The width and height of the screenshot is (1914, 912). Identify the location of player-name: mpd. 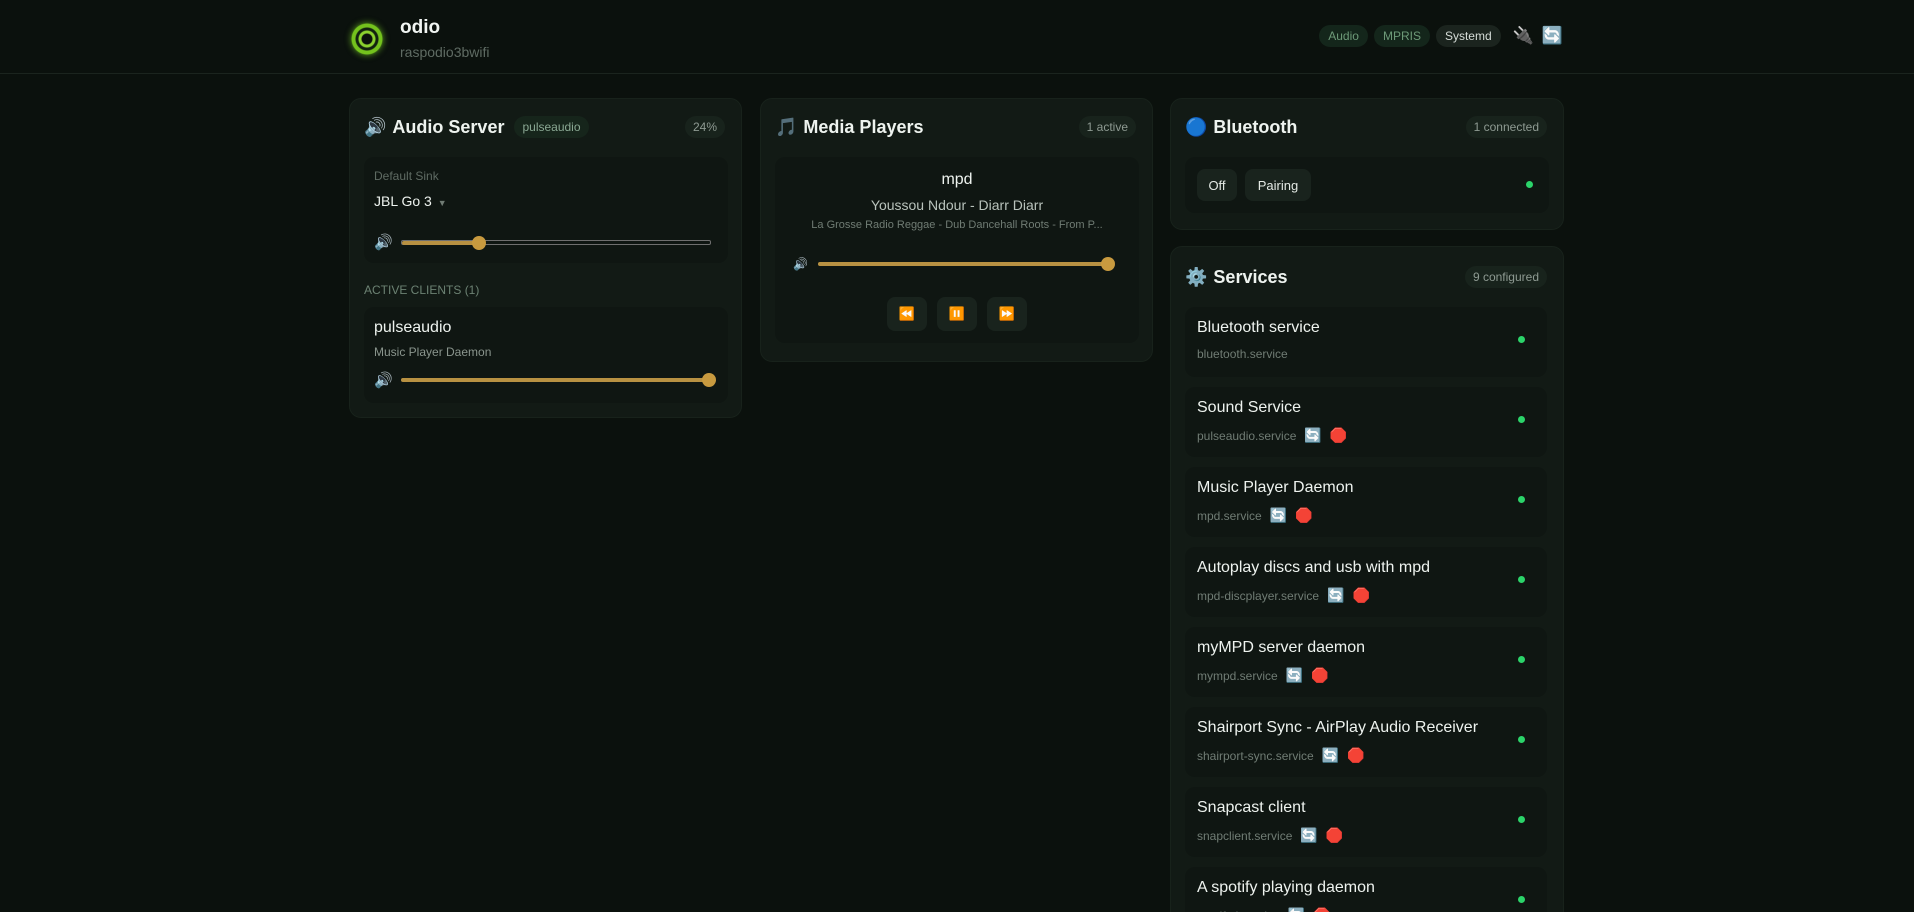
(957, 179).